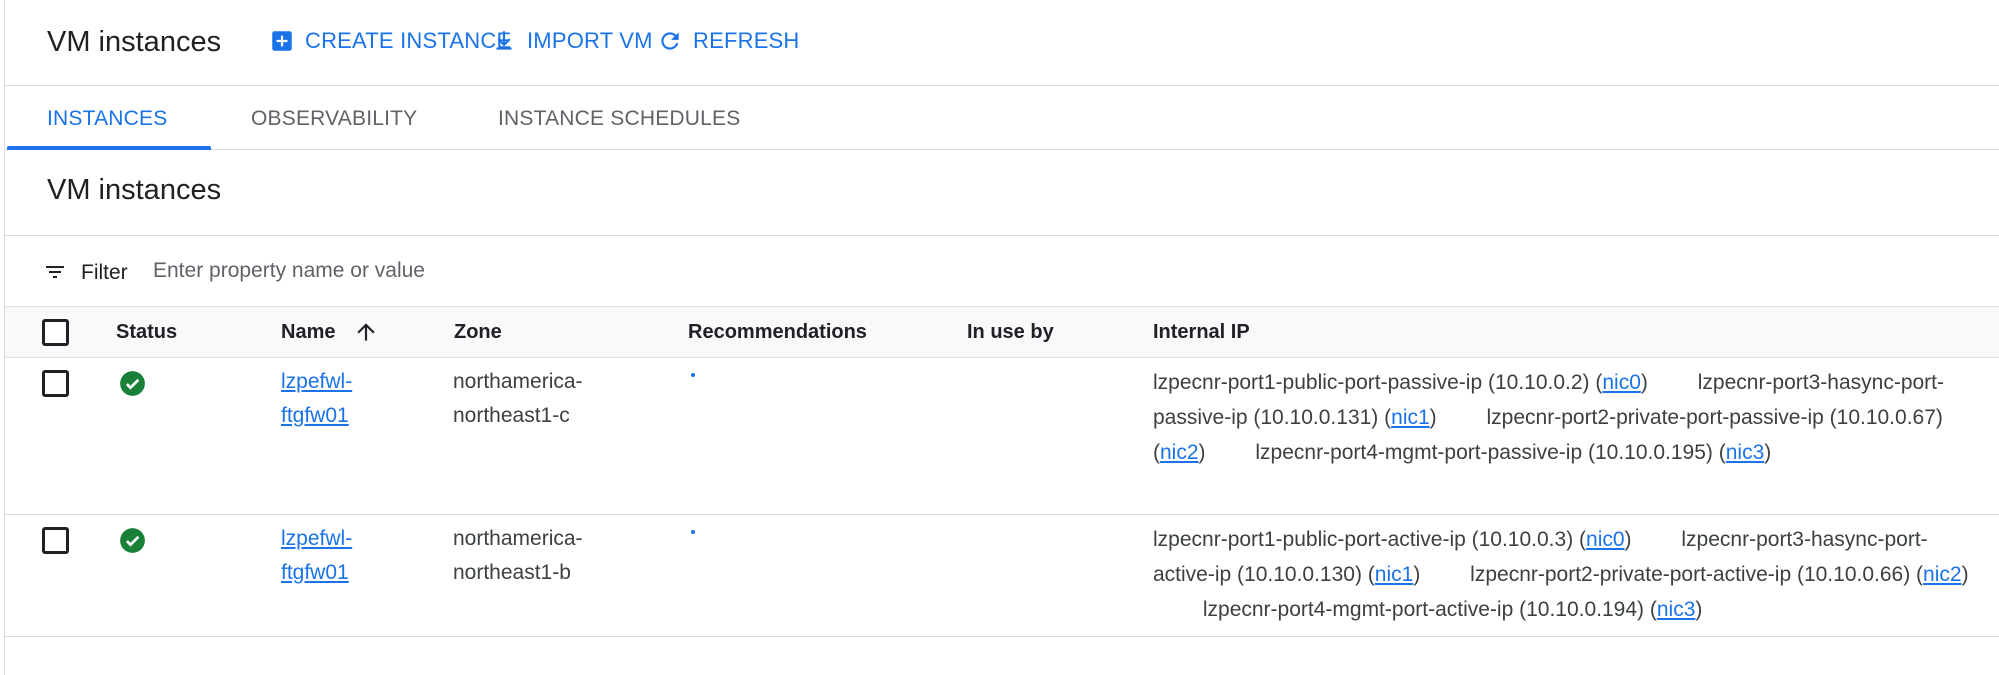 The width and height of the screenshot is (1999, 675). Describe the element at coordinates (1010, 332) in the screenshot. I see `column-header-in-use-by: In use by` at that location.